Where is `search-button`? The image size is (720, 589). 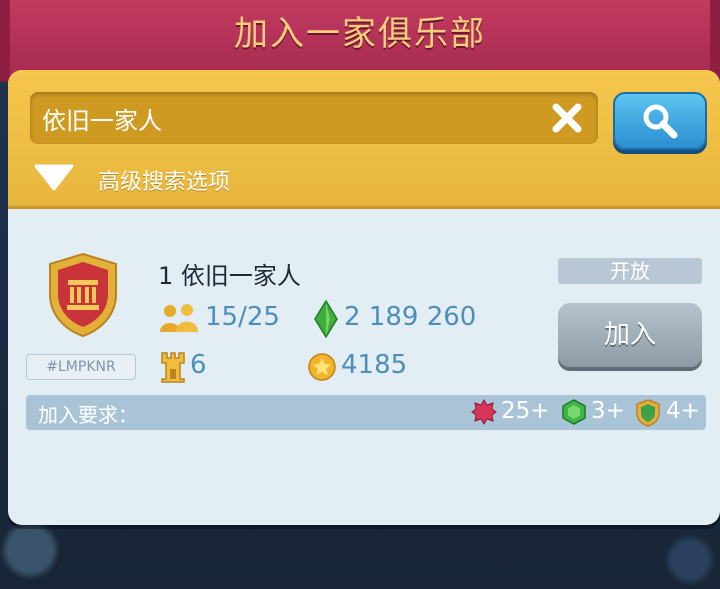
search-button is located at coordinates (660, 121).